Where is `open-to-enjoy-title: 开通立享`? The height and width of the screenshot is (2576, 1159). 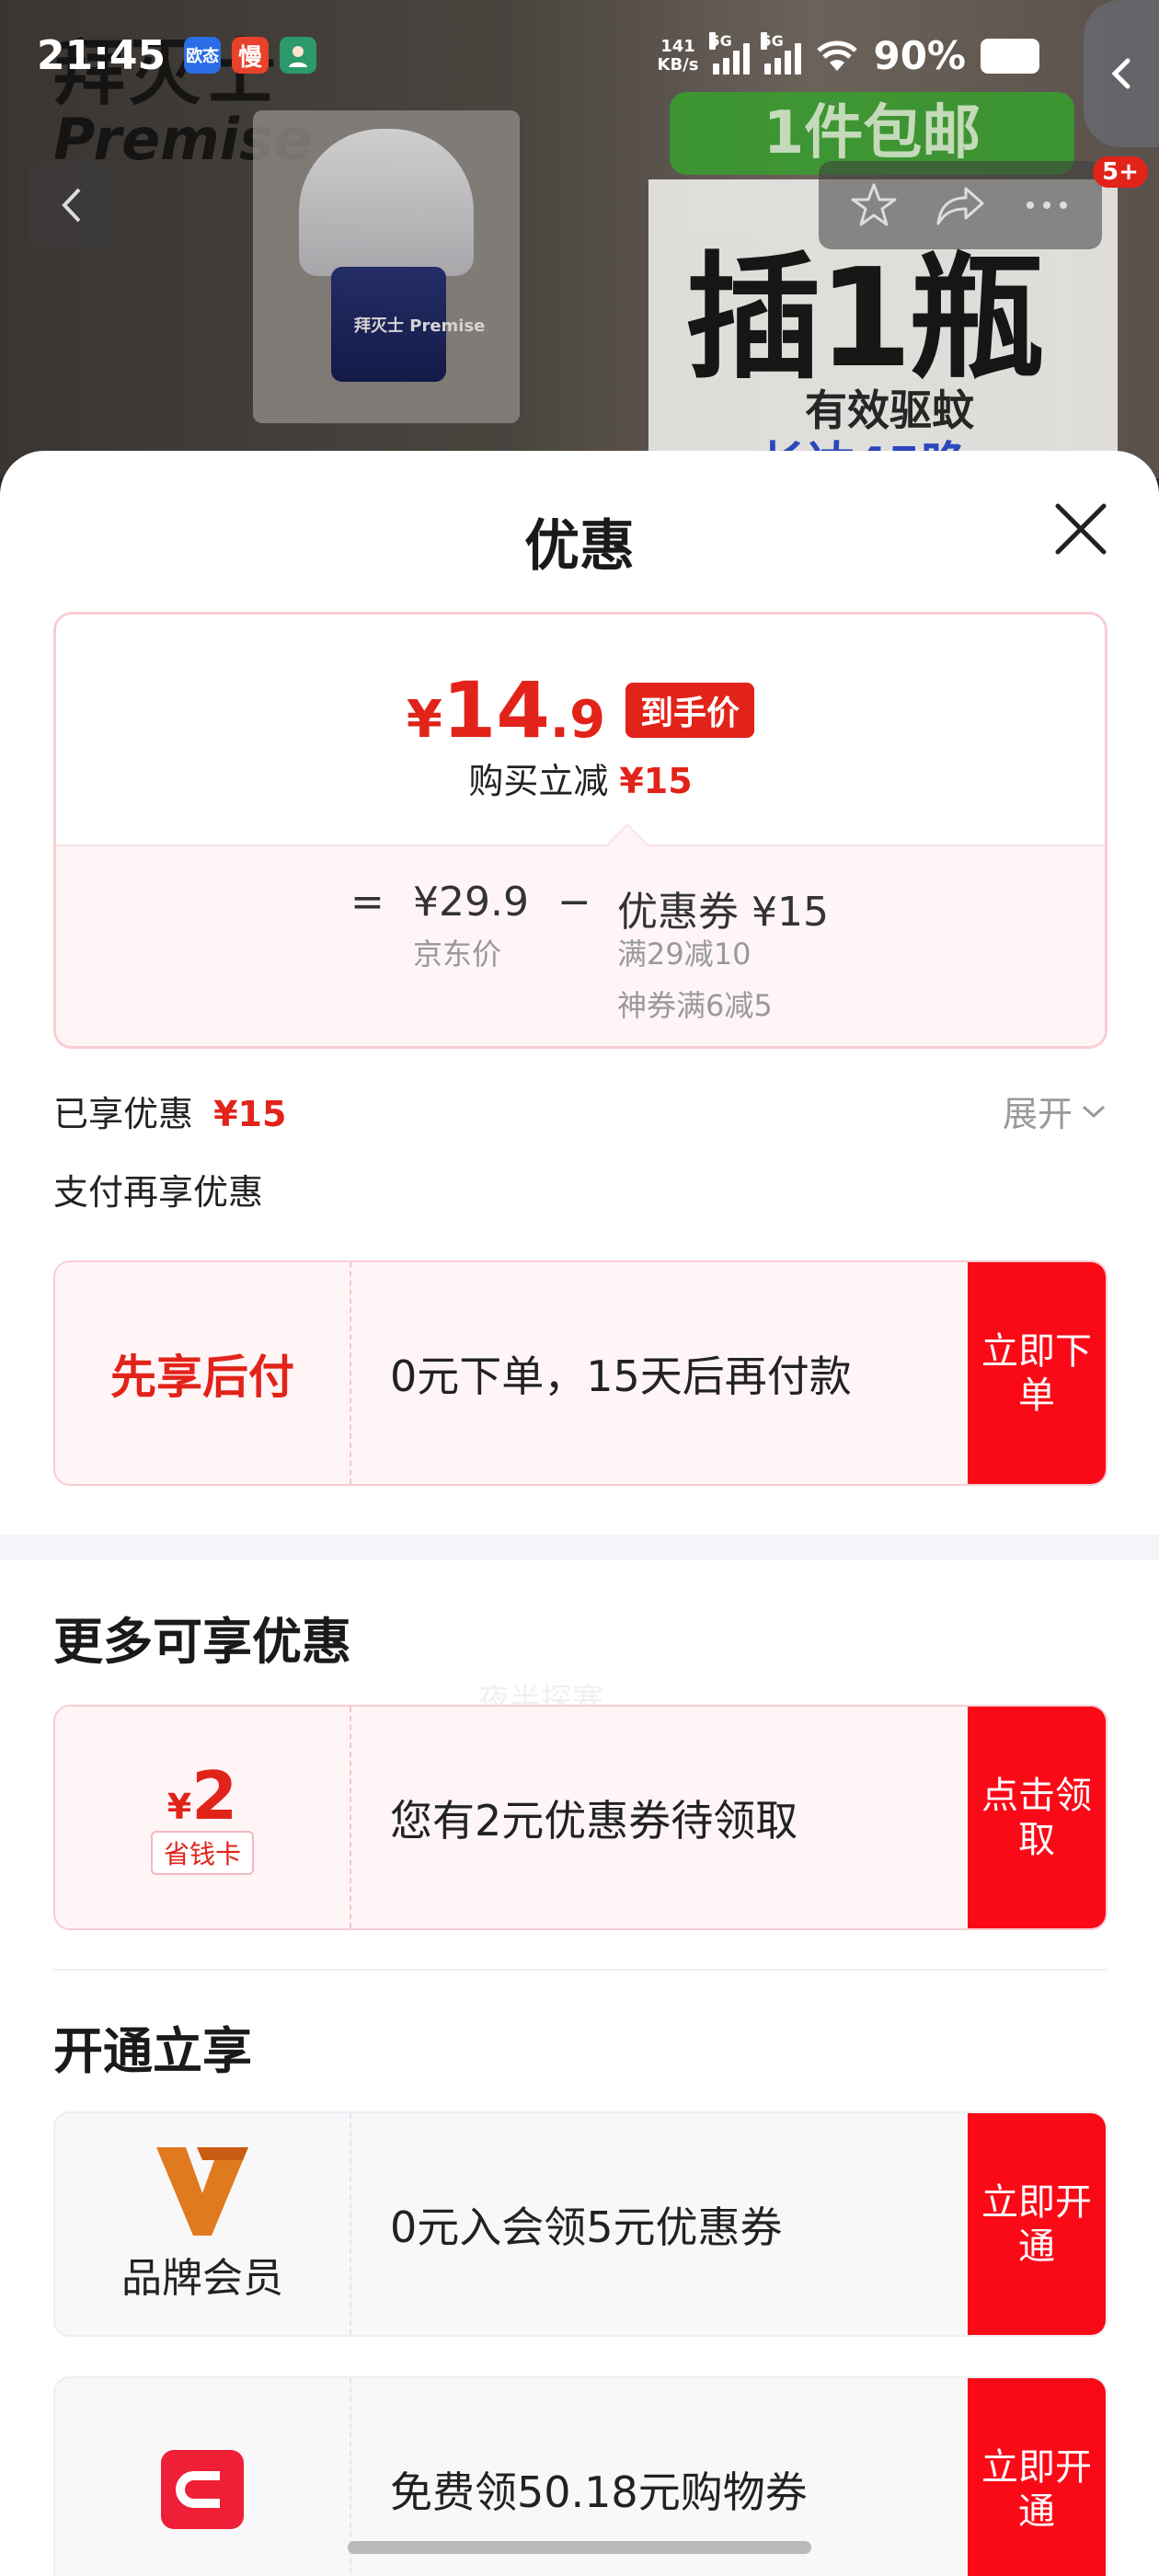 open-to-enjoy-title: 开通立享 is located at coordinates (152, 2051).